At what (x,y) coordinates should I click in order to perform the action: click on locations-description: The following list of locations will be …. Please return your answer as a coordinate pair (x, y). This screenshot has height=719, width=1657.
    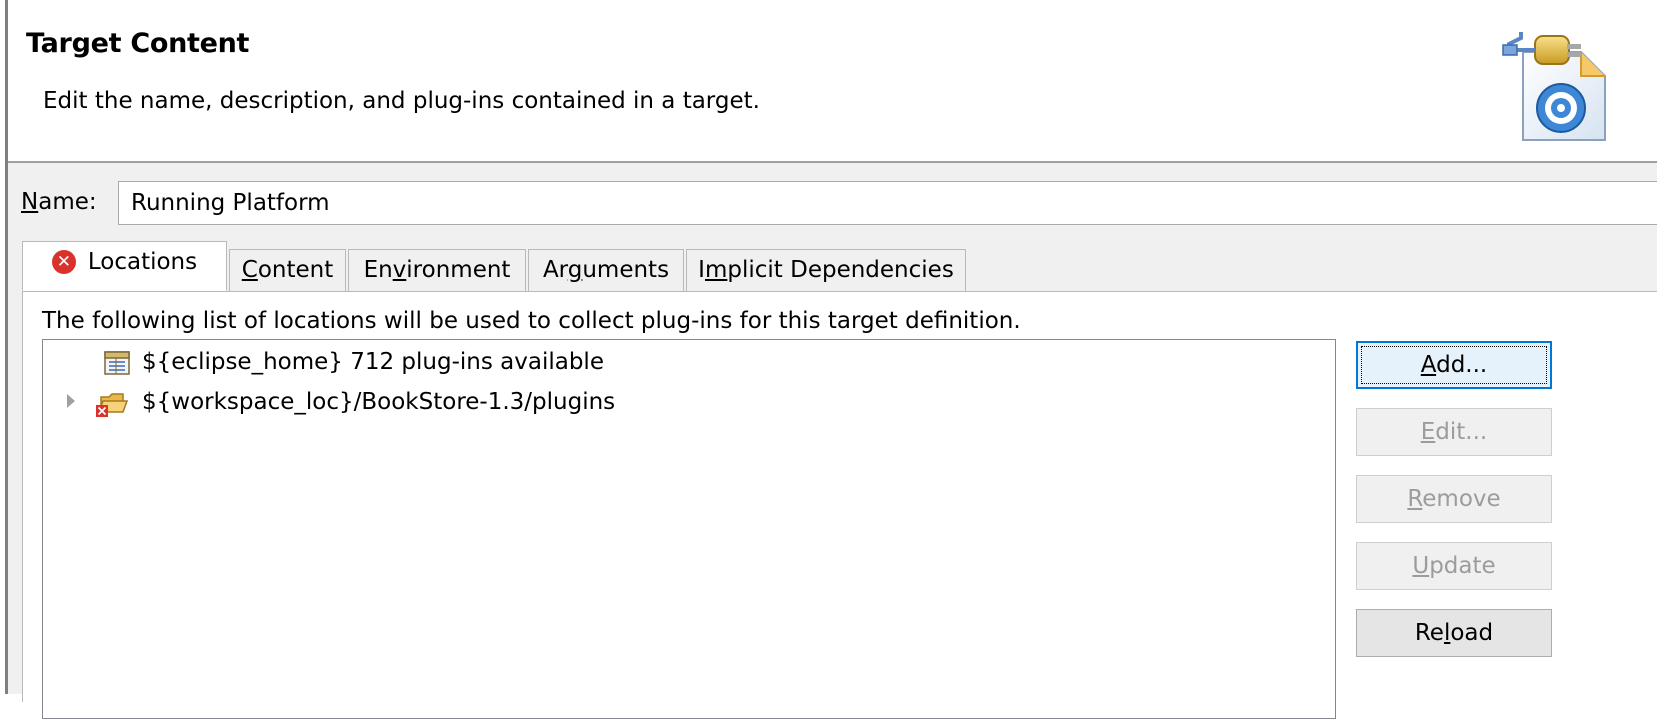
    Looking at the image, I should click on (531, 321).